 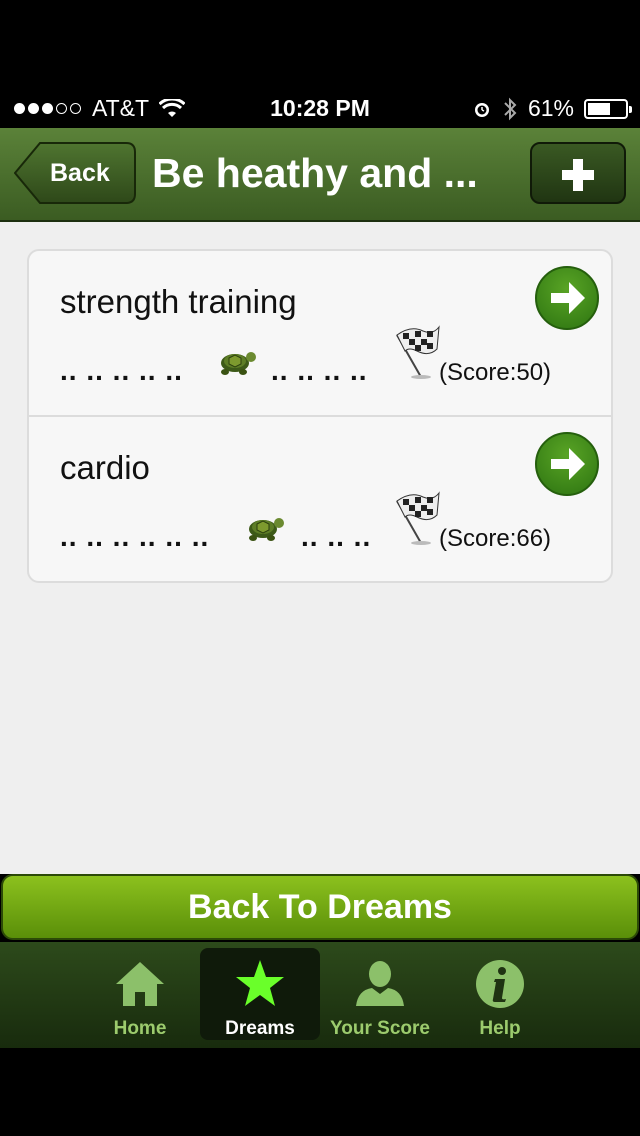 I want to click on progress-track: .. .. .. .. .. .., so click(x=134, y=537).